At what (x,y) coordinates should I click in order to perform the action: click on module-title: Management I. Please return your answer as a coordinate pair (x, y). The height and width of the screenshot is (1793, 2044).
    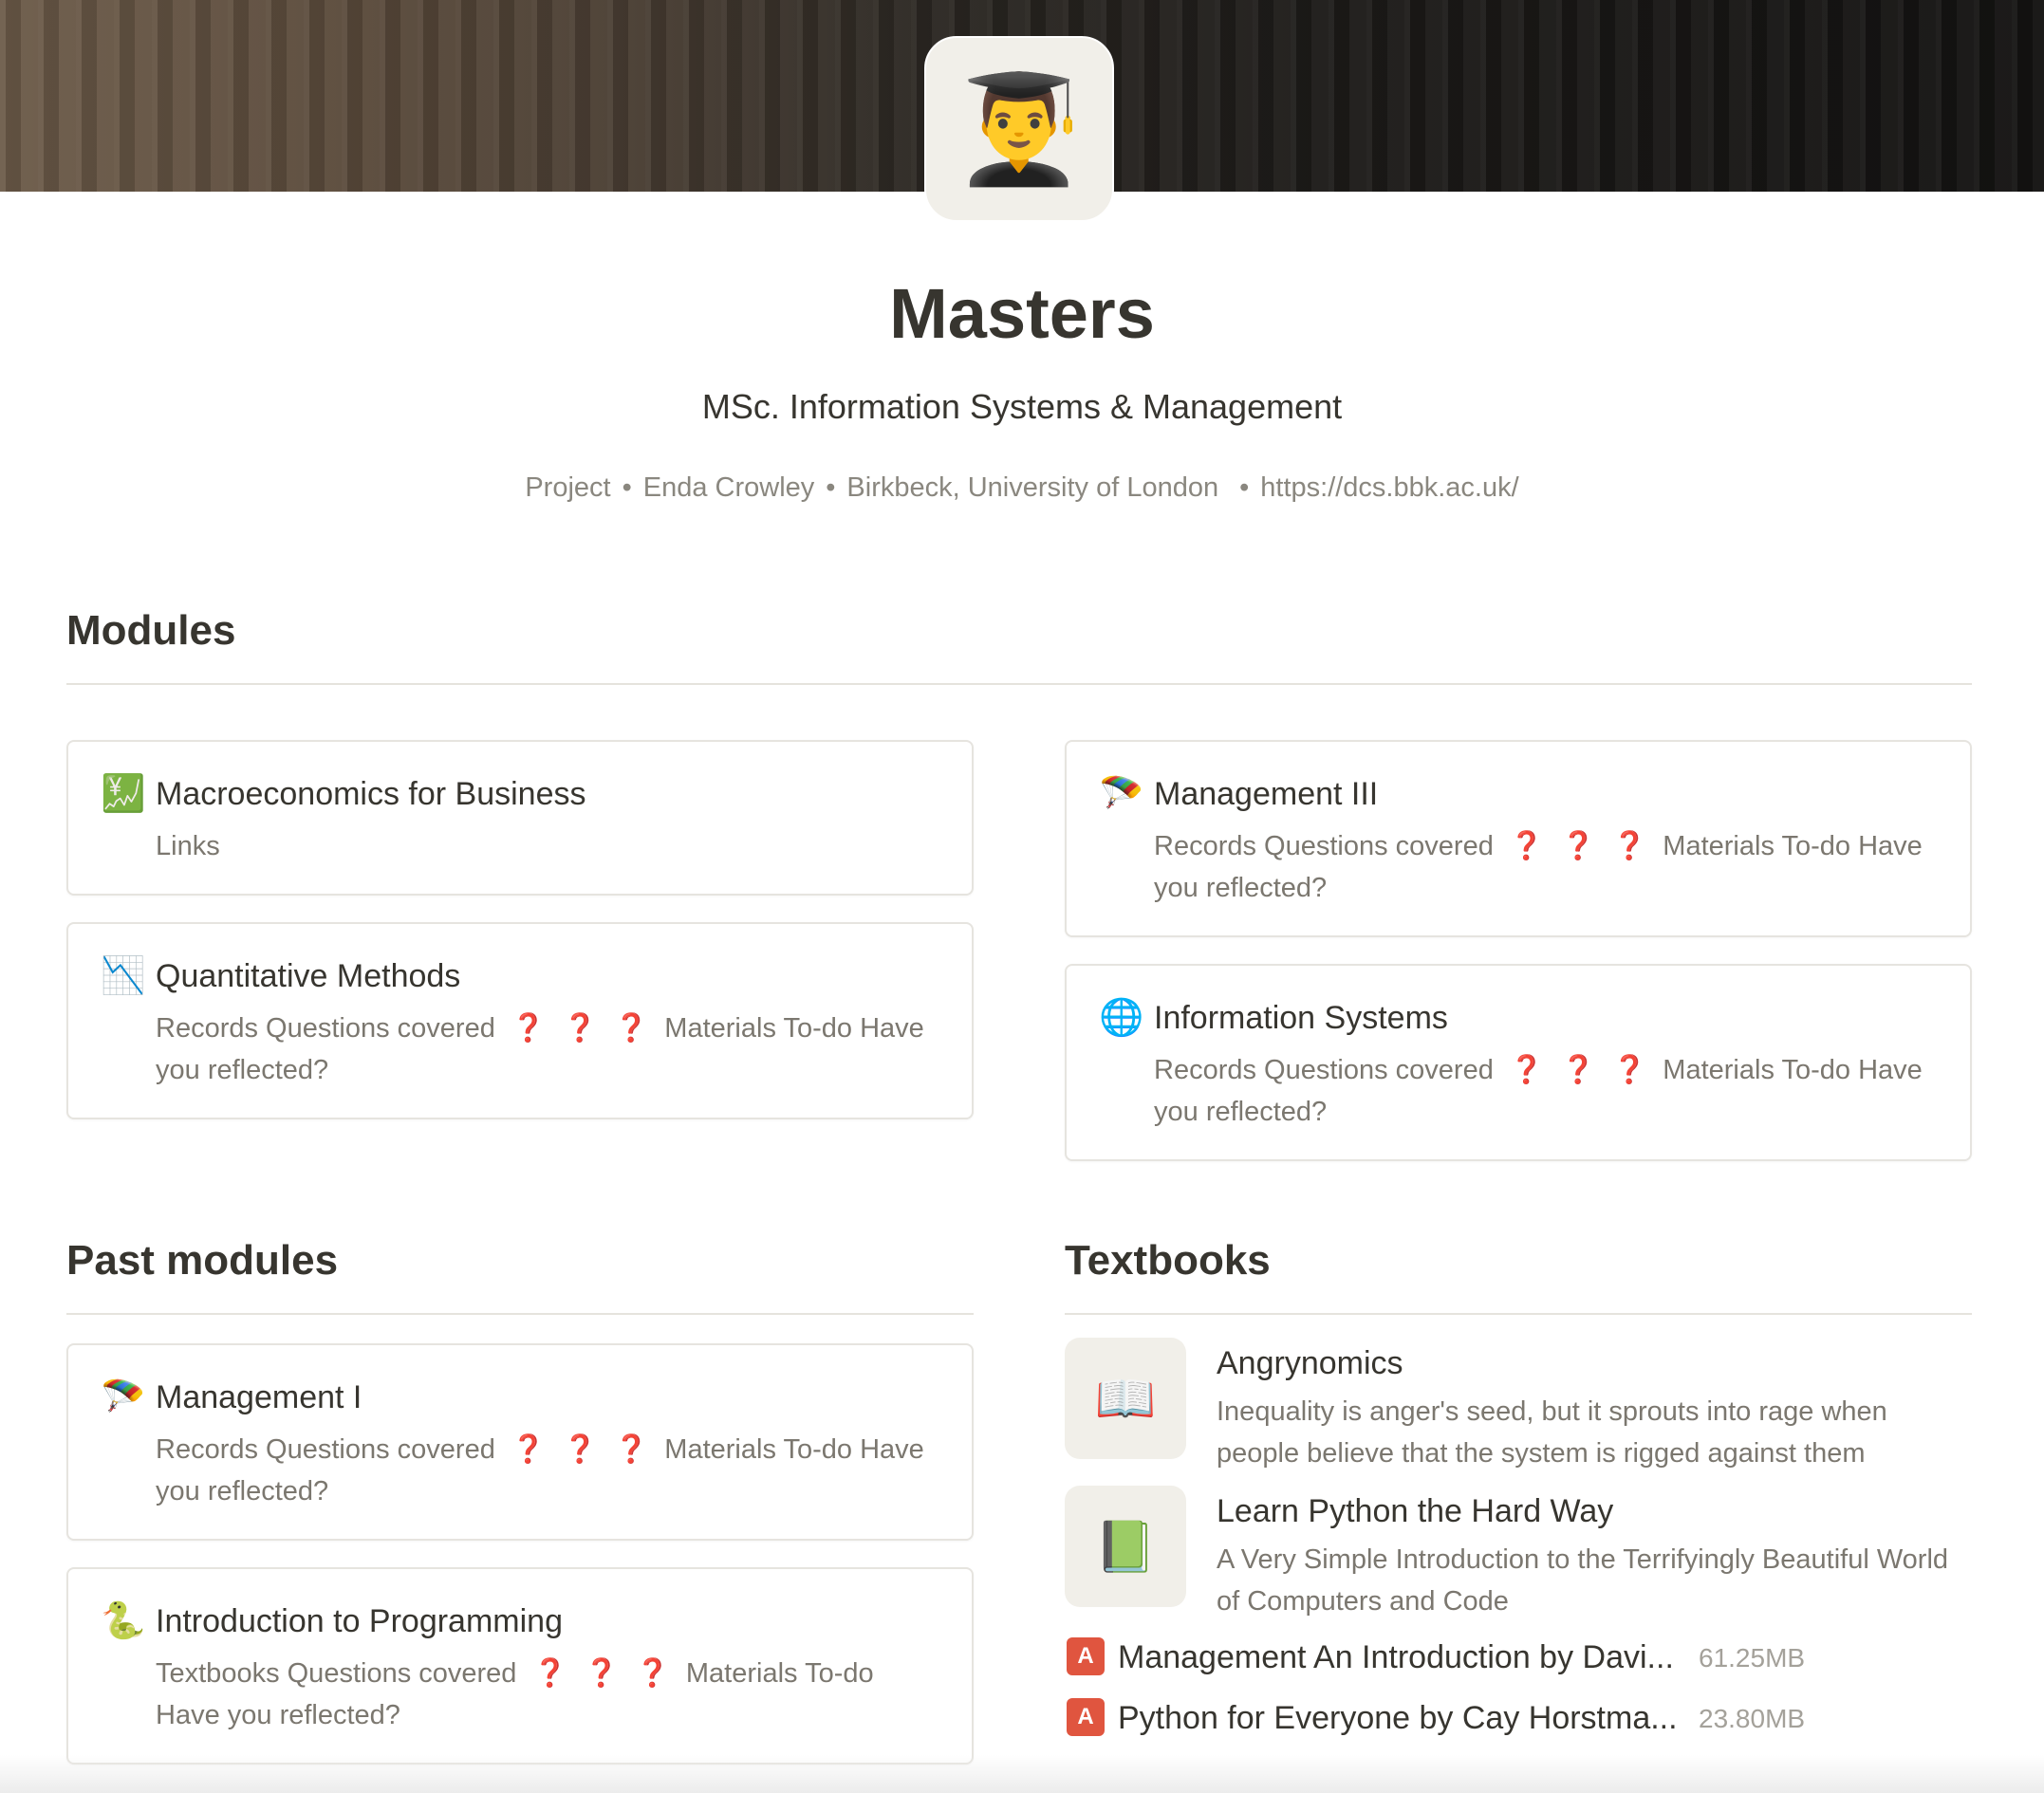
    Looking at the image, I should click on (259, 1397).